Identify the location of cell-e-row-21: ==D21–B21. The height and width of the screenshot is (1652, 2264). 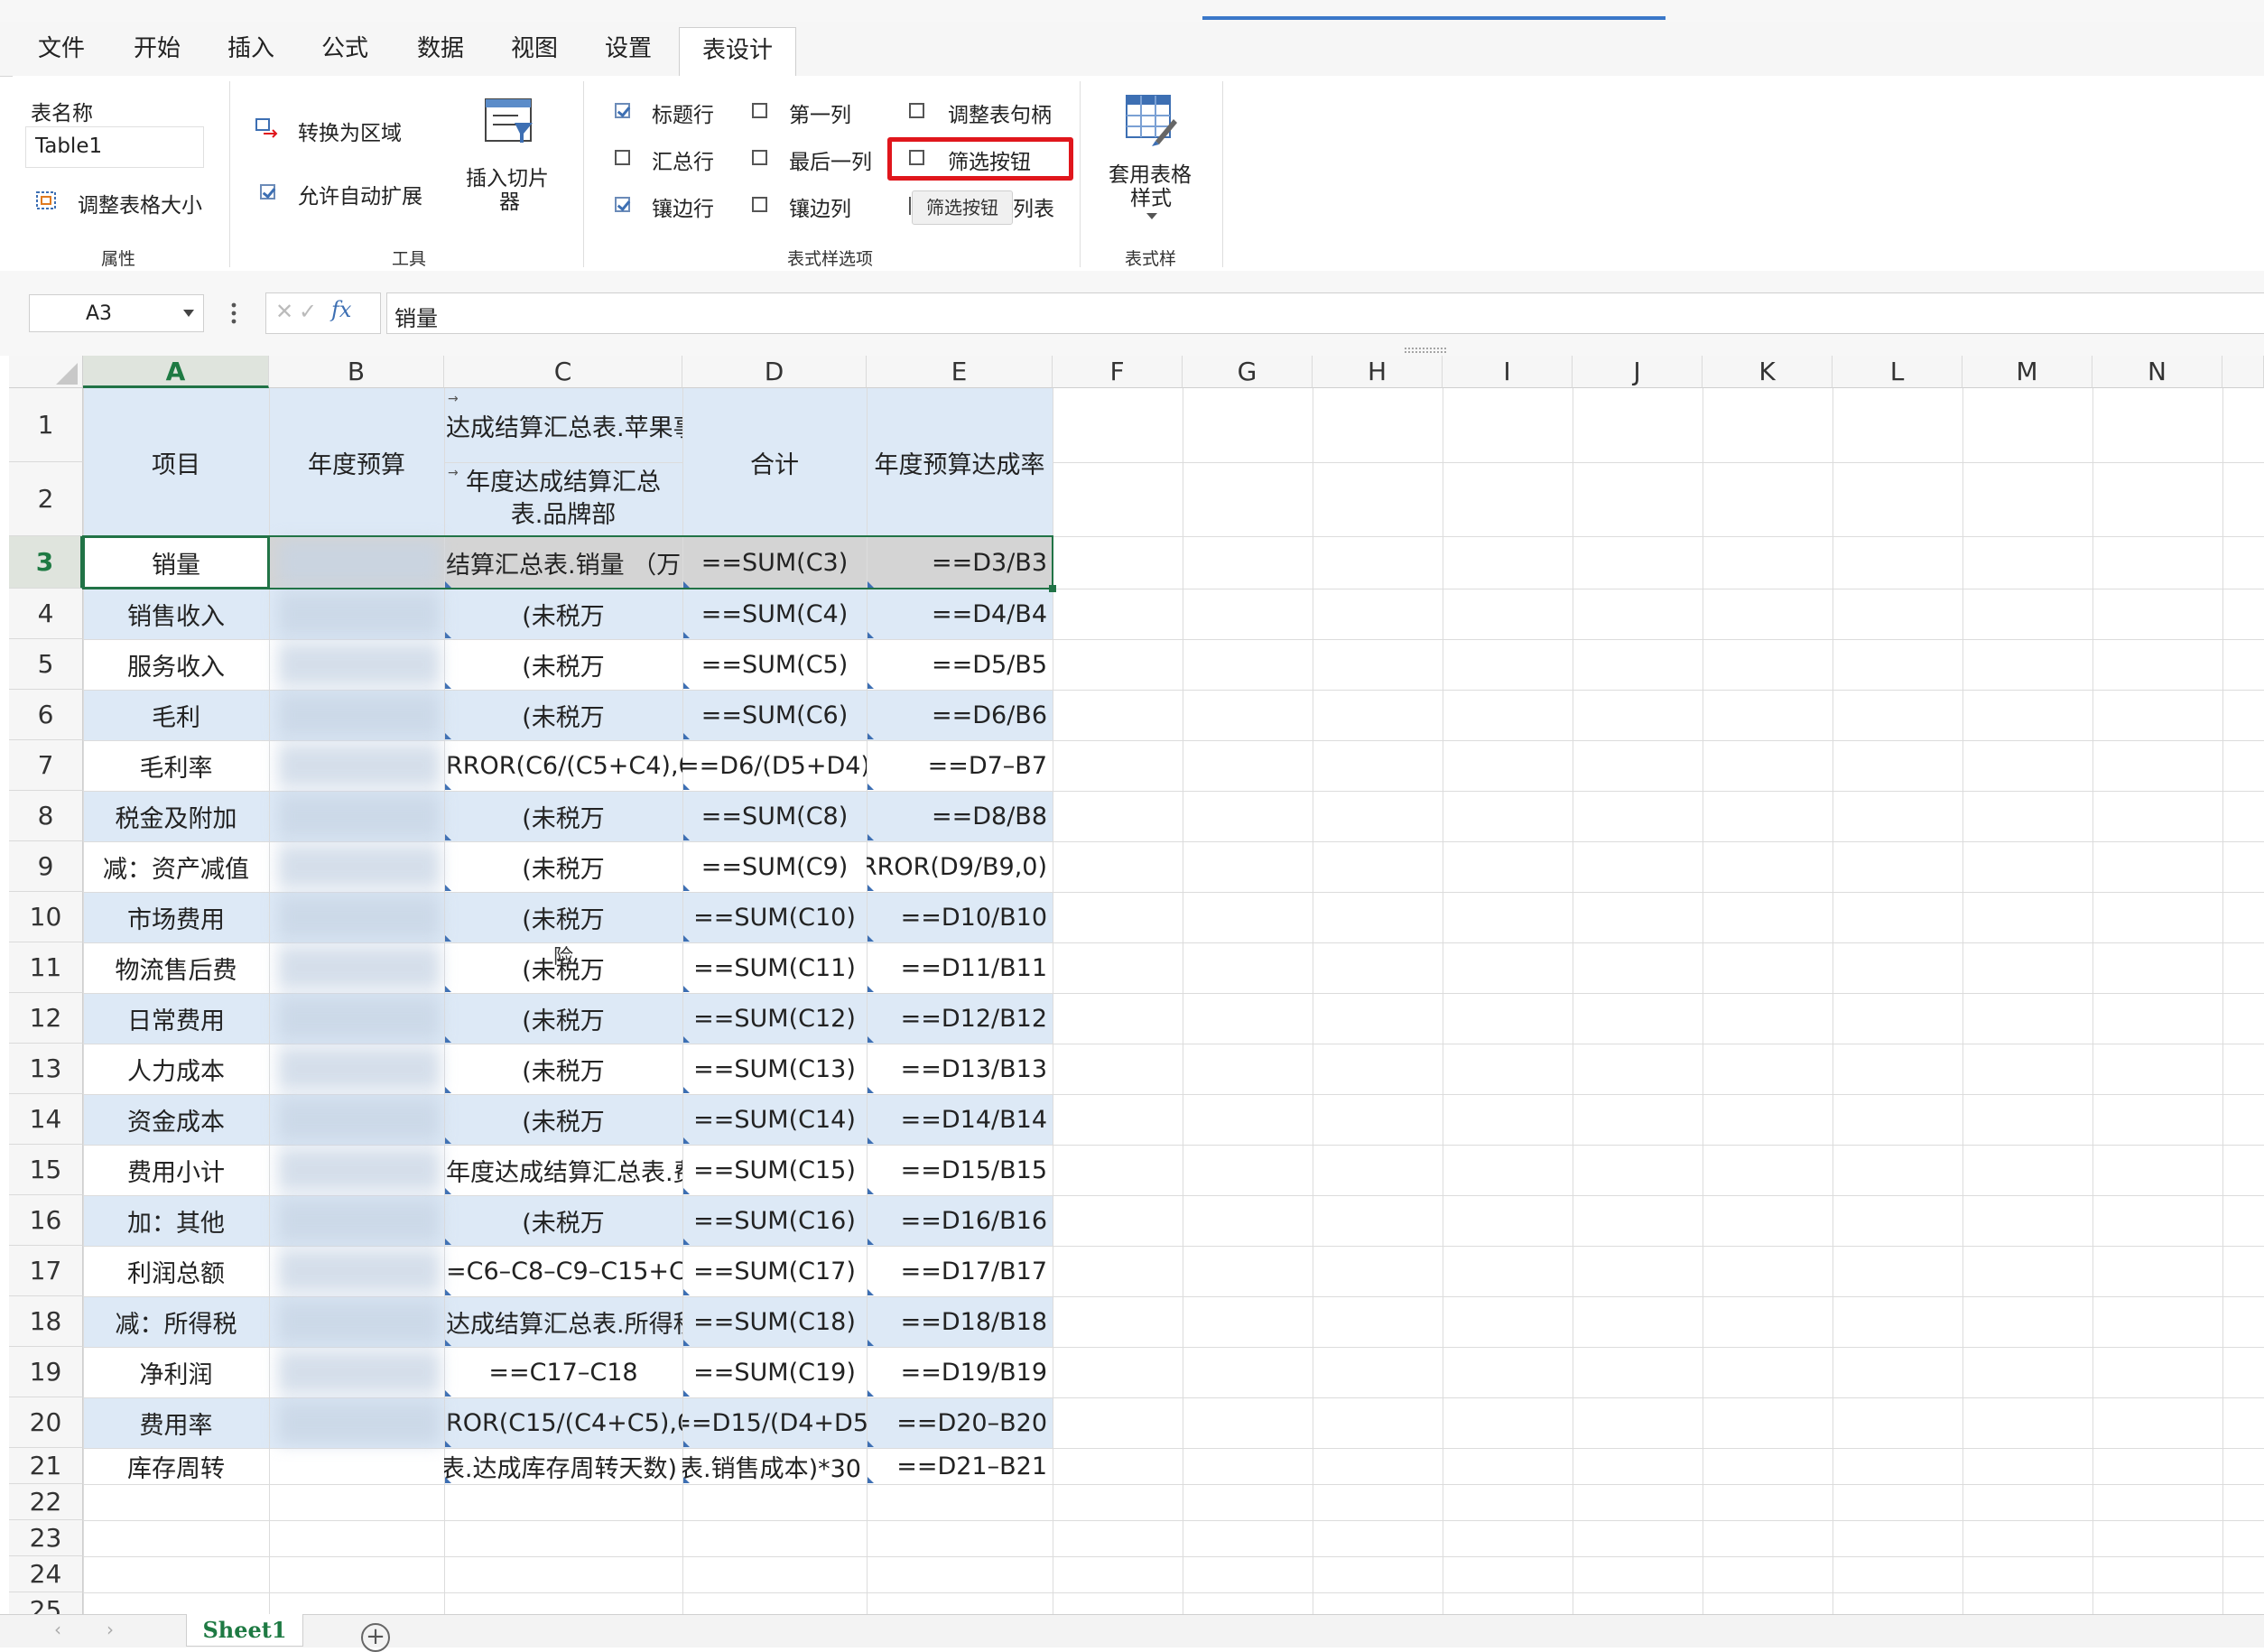
(960, 1466).